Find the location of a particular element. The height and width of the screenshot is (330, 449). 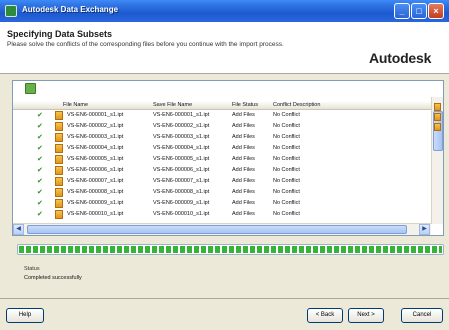

cell-file-name: VS-EN6-000002_s1.ipt is located at coordinates (95, 126).